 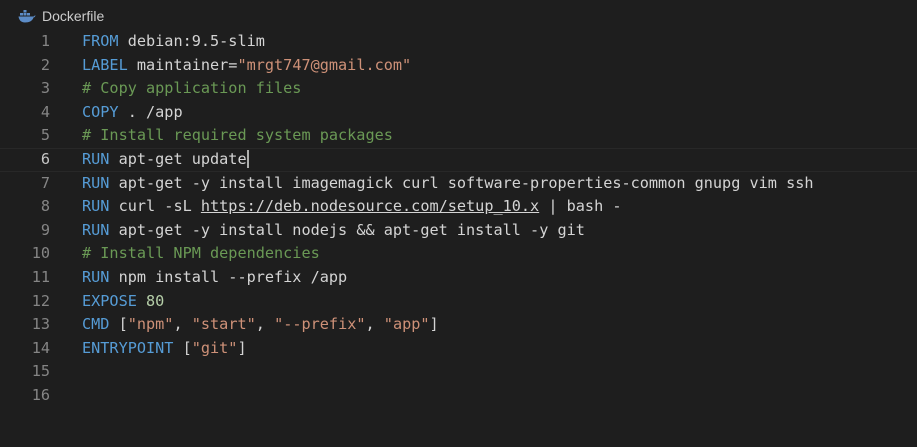 What do you see at coordinates (27, 16) in the screenshot?
I see `docker-whale-icon` at bounding box center [27, 16].